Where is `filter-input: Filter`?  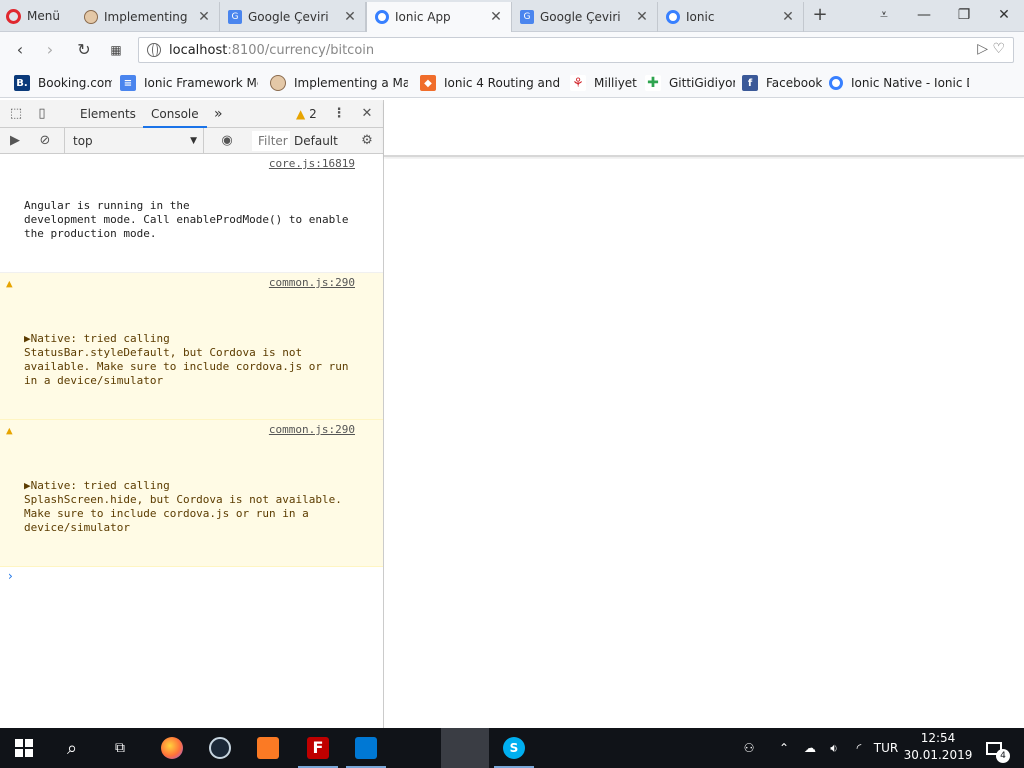 filter-input: Filter is located at coordinates (271, 141).